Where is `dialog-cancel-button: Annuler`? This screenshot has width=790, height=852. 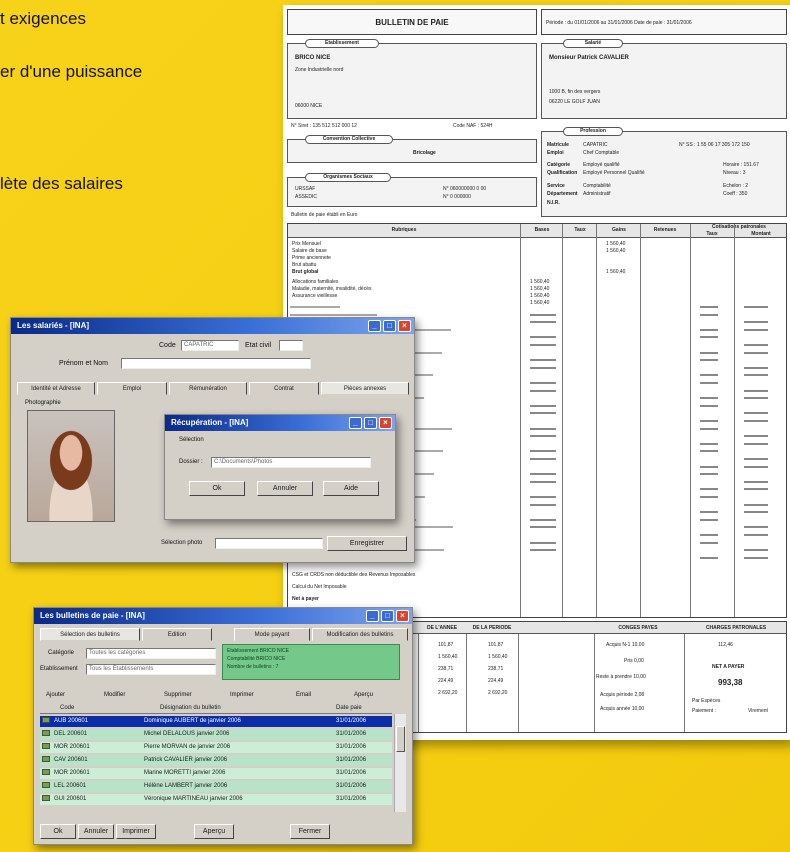 dialog-cancel-button: Annuler is located at coordinates (285, 488).